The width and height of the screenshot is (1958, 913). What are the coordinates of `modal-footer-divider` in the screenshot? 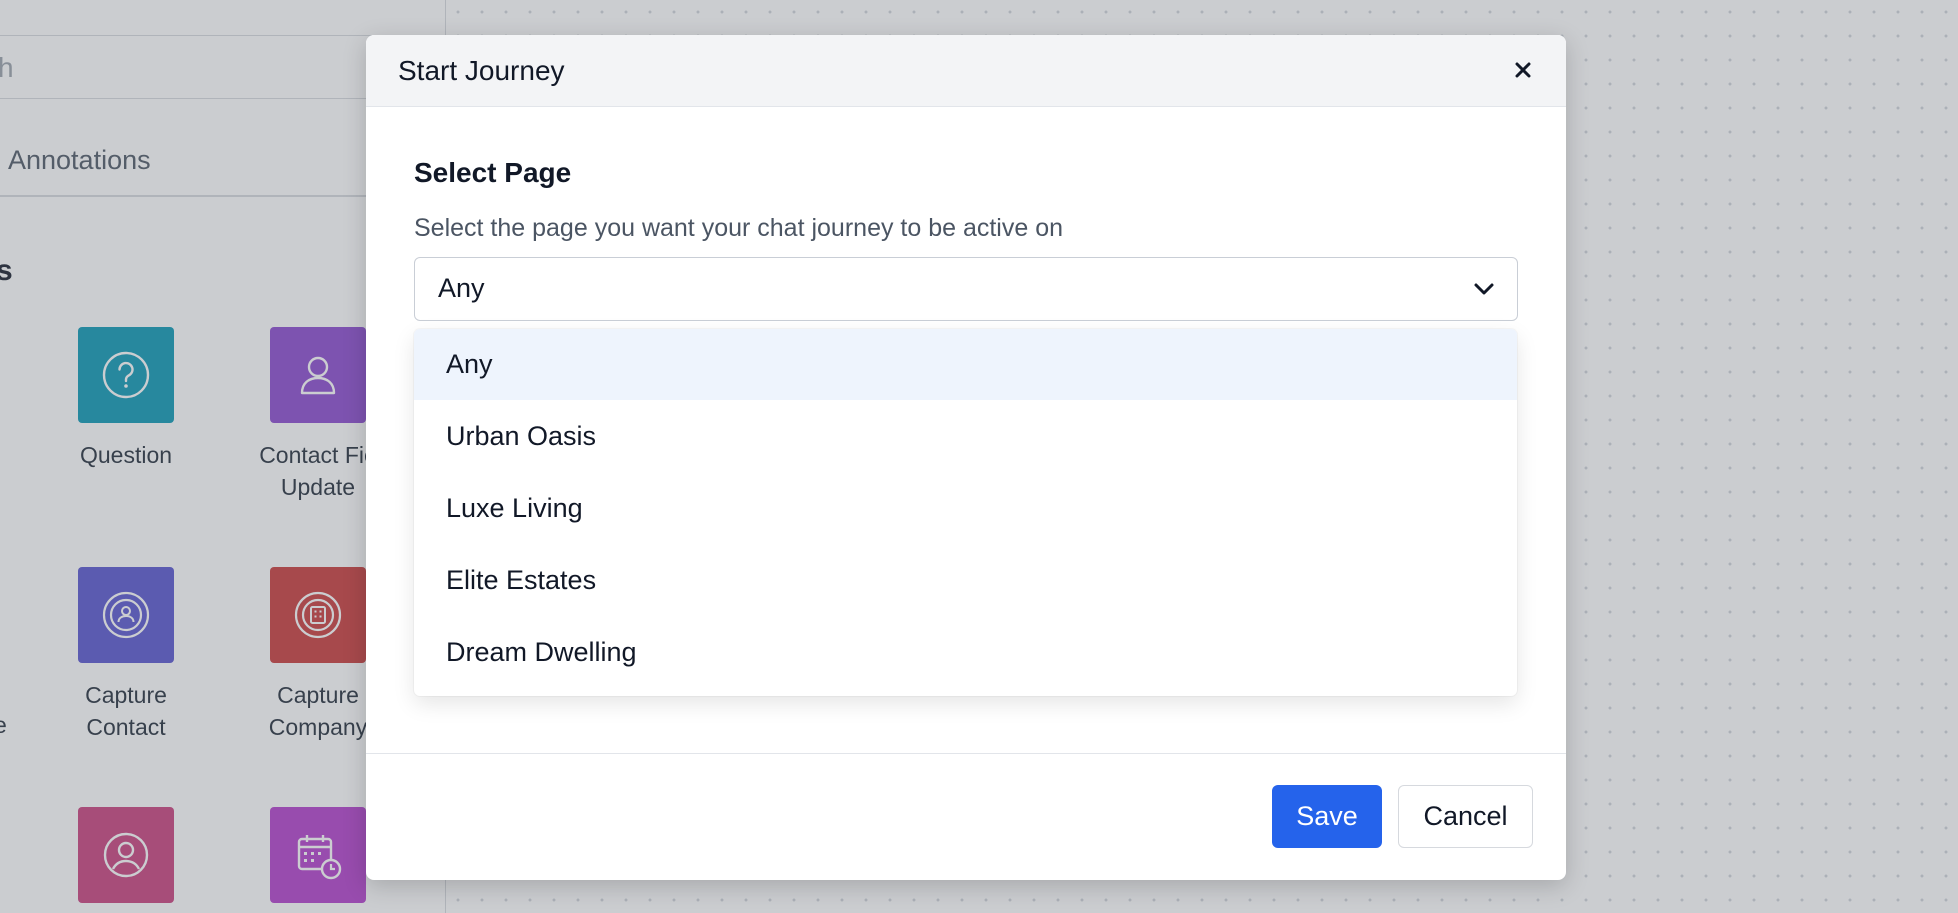 It's located at (966, 753).